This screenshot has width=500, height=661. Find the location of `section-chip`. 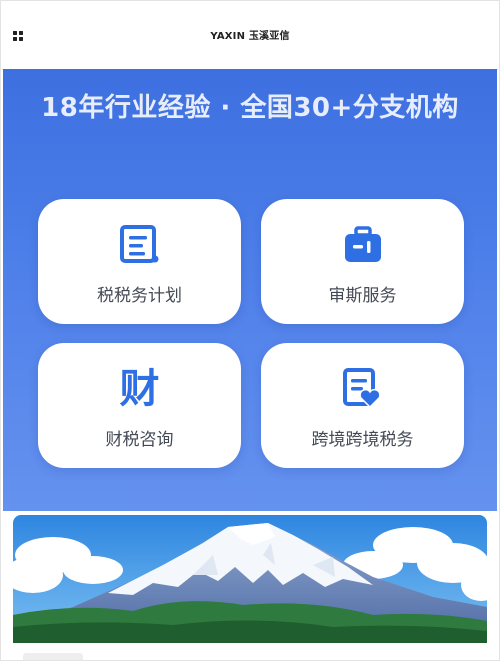

section-chip is located at coordinates (53, 656).